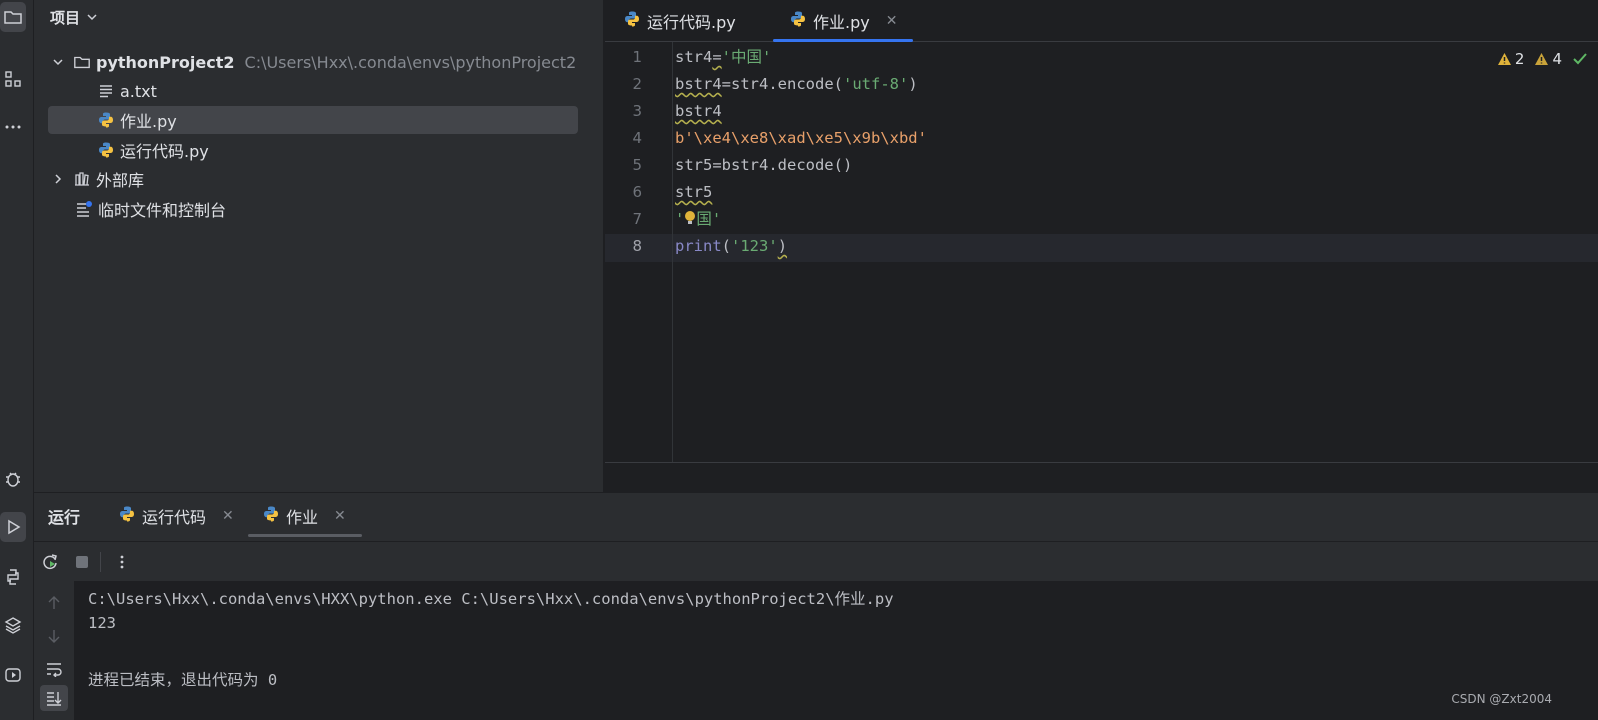  I want to click on tree-item-label: 临时文件和控制台, so click(162, 210).